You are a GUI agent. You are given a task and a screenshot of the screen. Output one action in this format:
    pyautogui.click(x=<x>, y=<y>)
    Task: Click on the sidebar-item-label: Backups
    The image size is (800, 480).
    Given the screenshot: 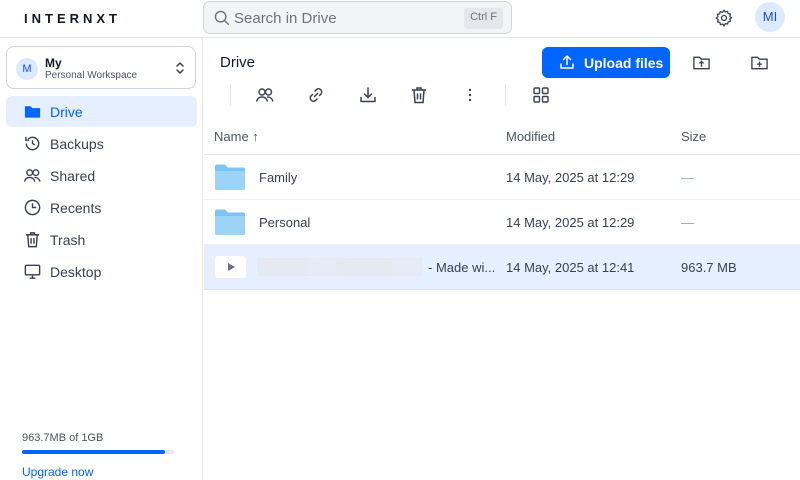 What is the action you would take?
    pyautogui.click(x=77, y=144)
    